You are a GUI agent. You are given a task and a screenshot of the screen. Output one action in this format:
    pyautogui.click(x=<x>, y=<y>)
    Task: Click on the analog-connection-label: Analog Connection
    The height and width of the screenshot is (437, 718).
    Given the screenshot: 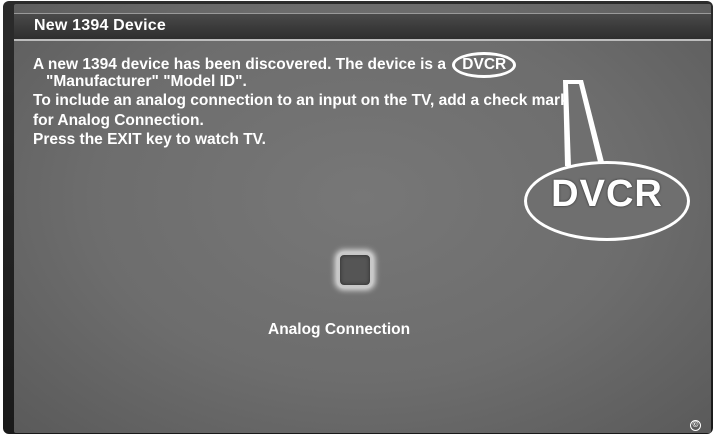 What is the action you would take?
    pyautogui.click(x=339, y=329)
    